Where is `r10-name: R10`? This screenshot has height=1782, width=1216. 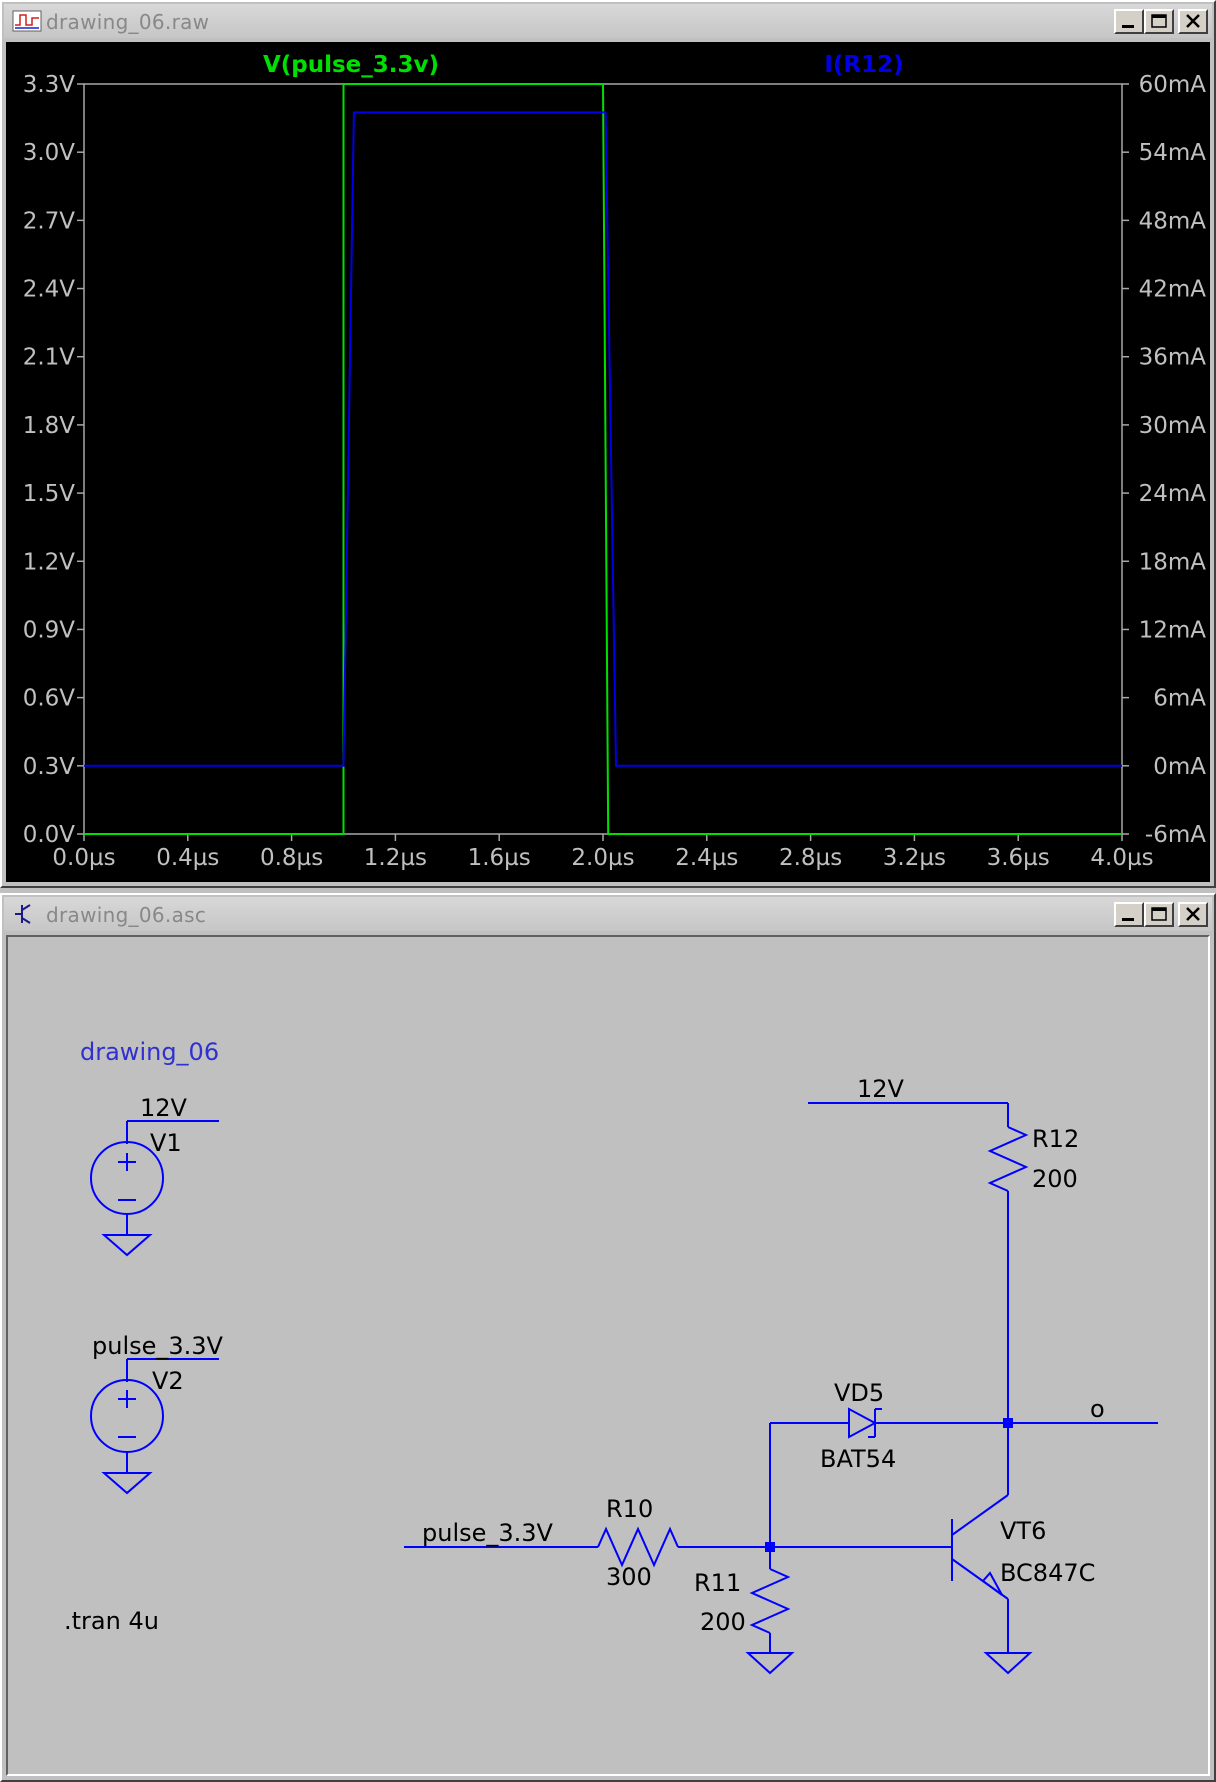 r10-name: R10 is located at coordinates (629, 1509).